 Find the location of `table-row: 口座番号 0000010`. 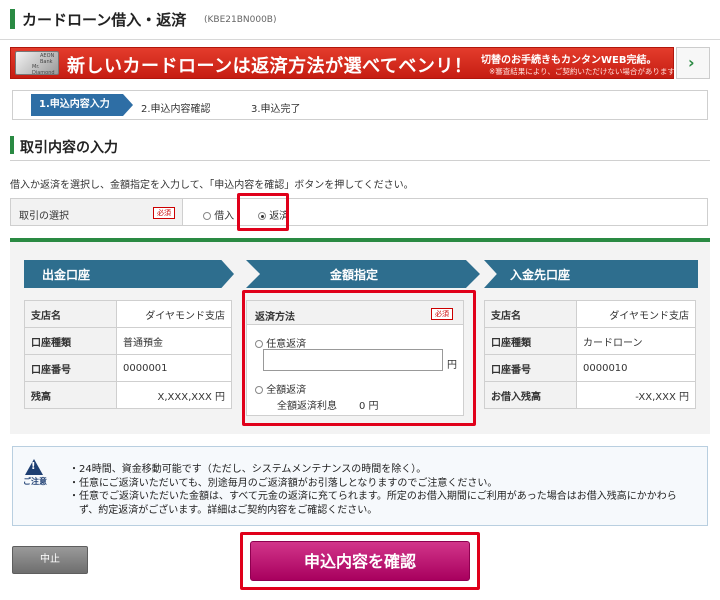

table-row: 口座番号 0000010 is located at coordinates (590, 368).